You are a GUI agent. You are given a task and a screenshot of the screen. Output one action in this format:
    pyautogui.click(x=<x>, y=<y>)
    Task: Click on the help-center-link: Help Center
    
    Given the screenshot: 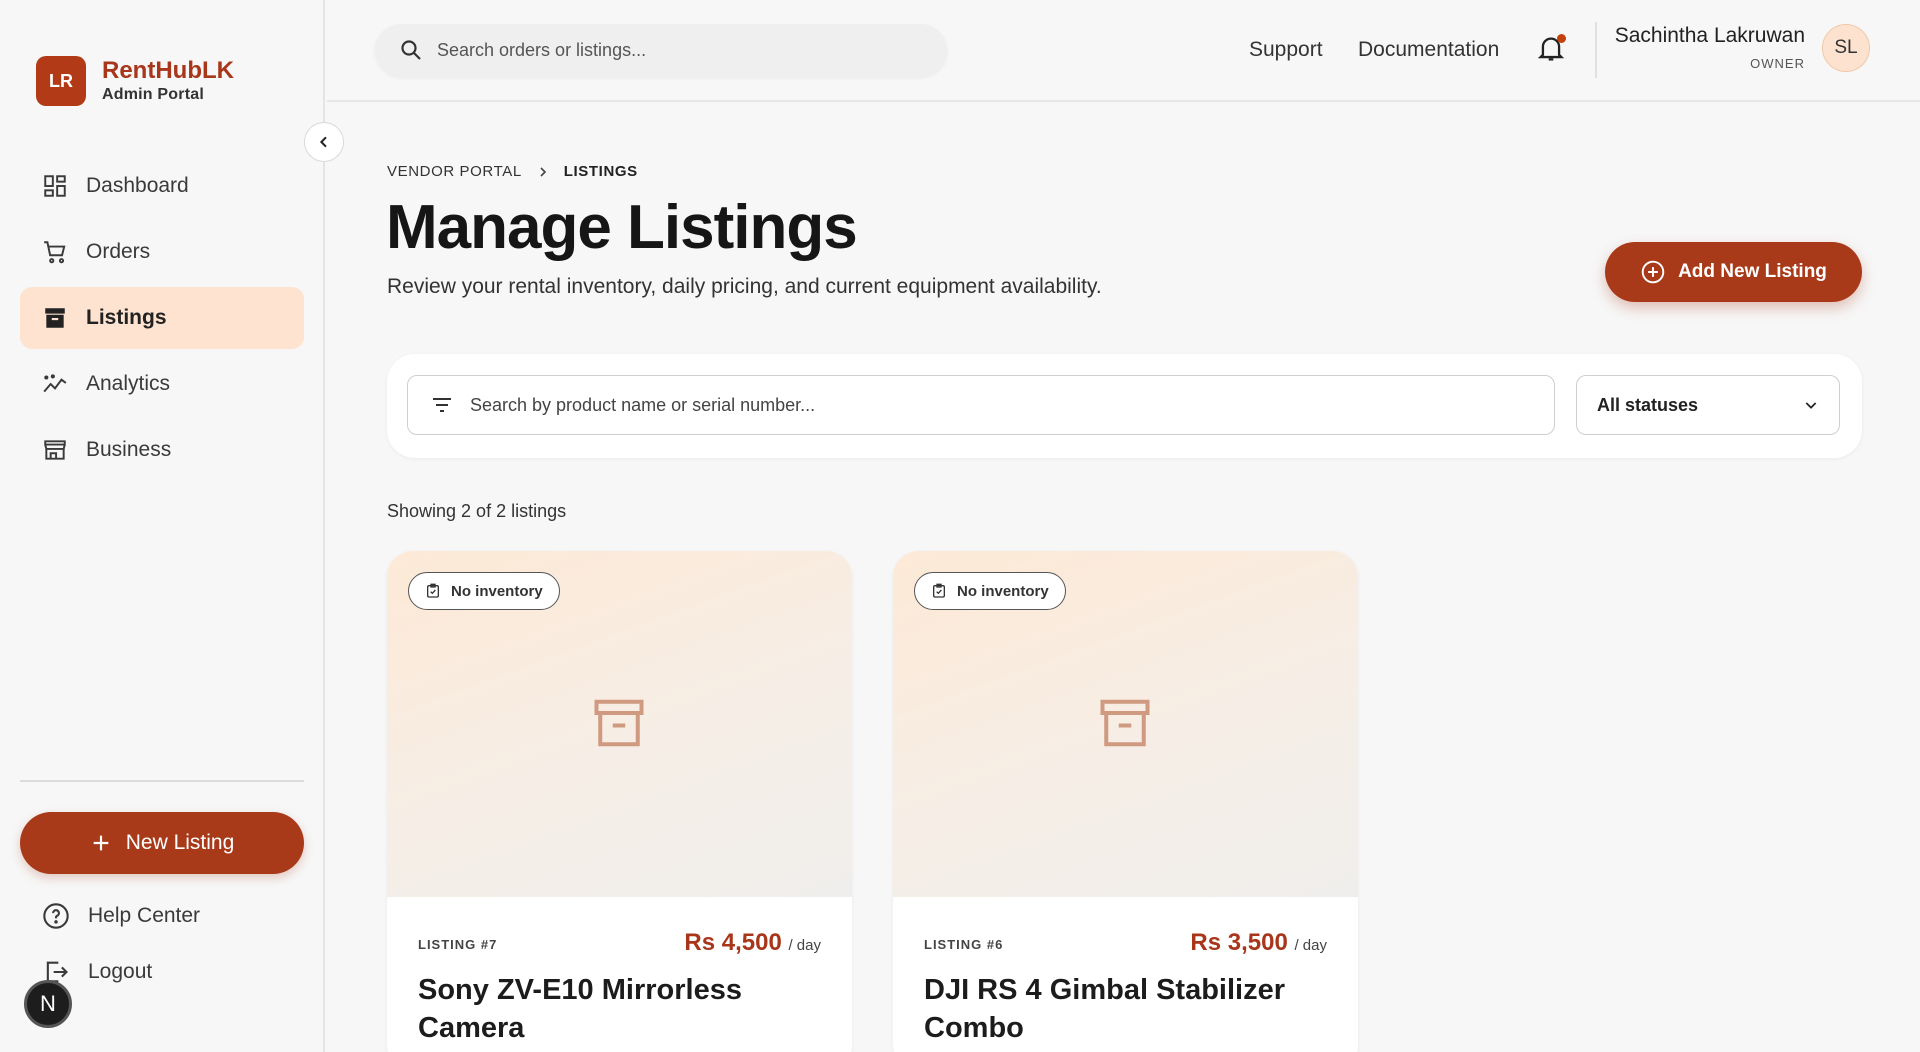 What is the action you would take?
    pyautogui.click(x=121, y=916)
    